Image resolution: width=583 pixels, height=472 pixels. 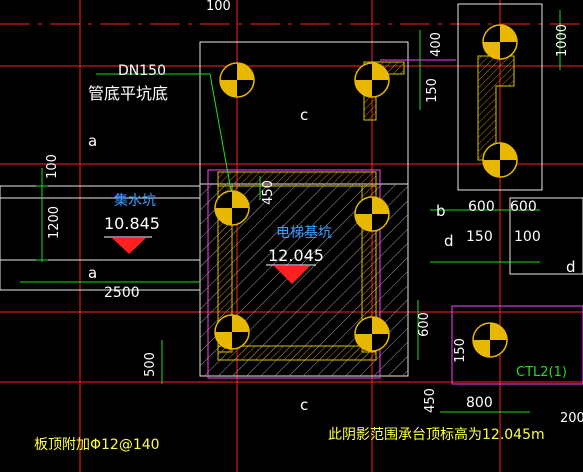 I want to click on sump-pit-label: 集水坑, so click(x=135, y=201).